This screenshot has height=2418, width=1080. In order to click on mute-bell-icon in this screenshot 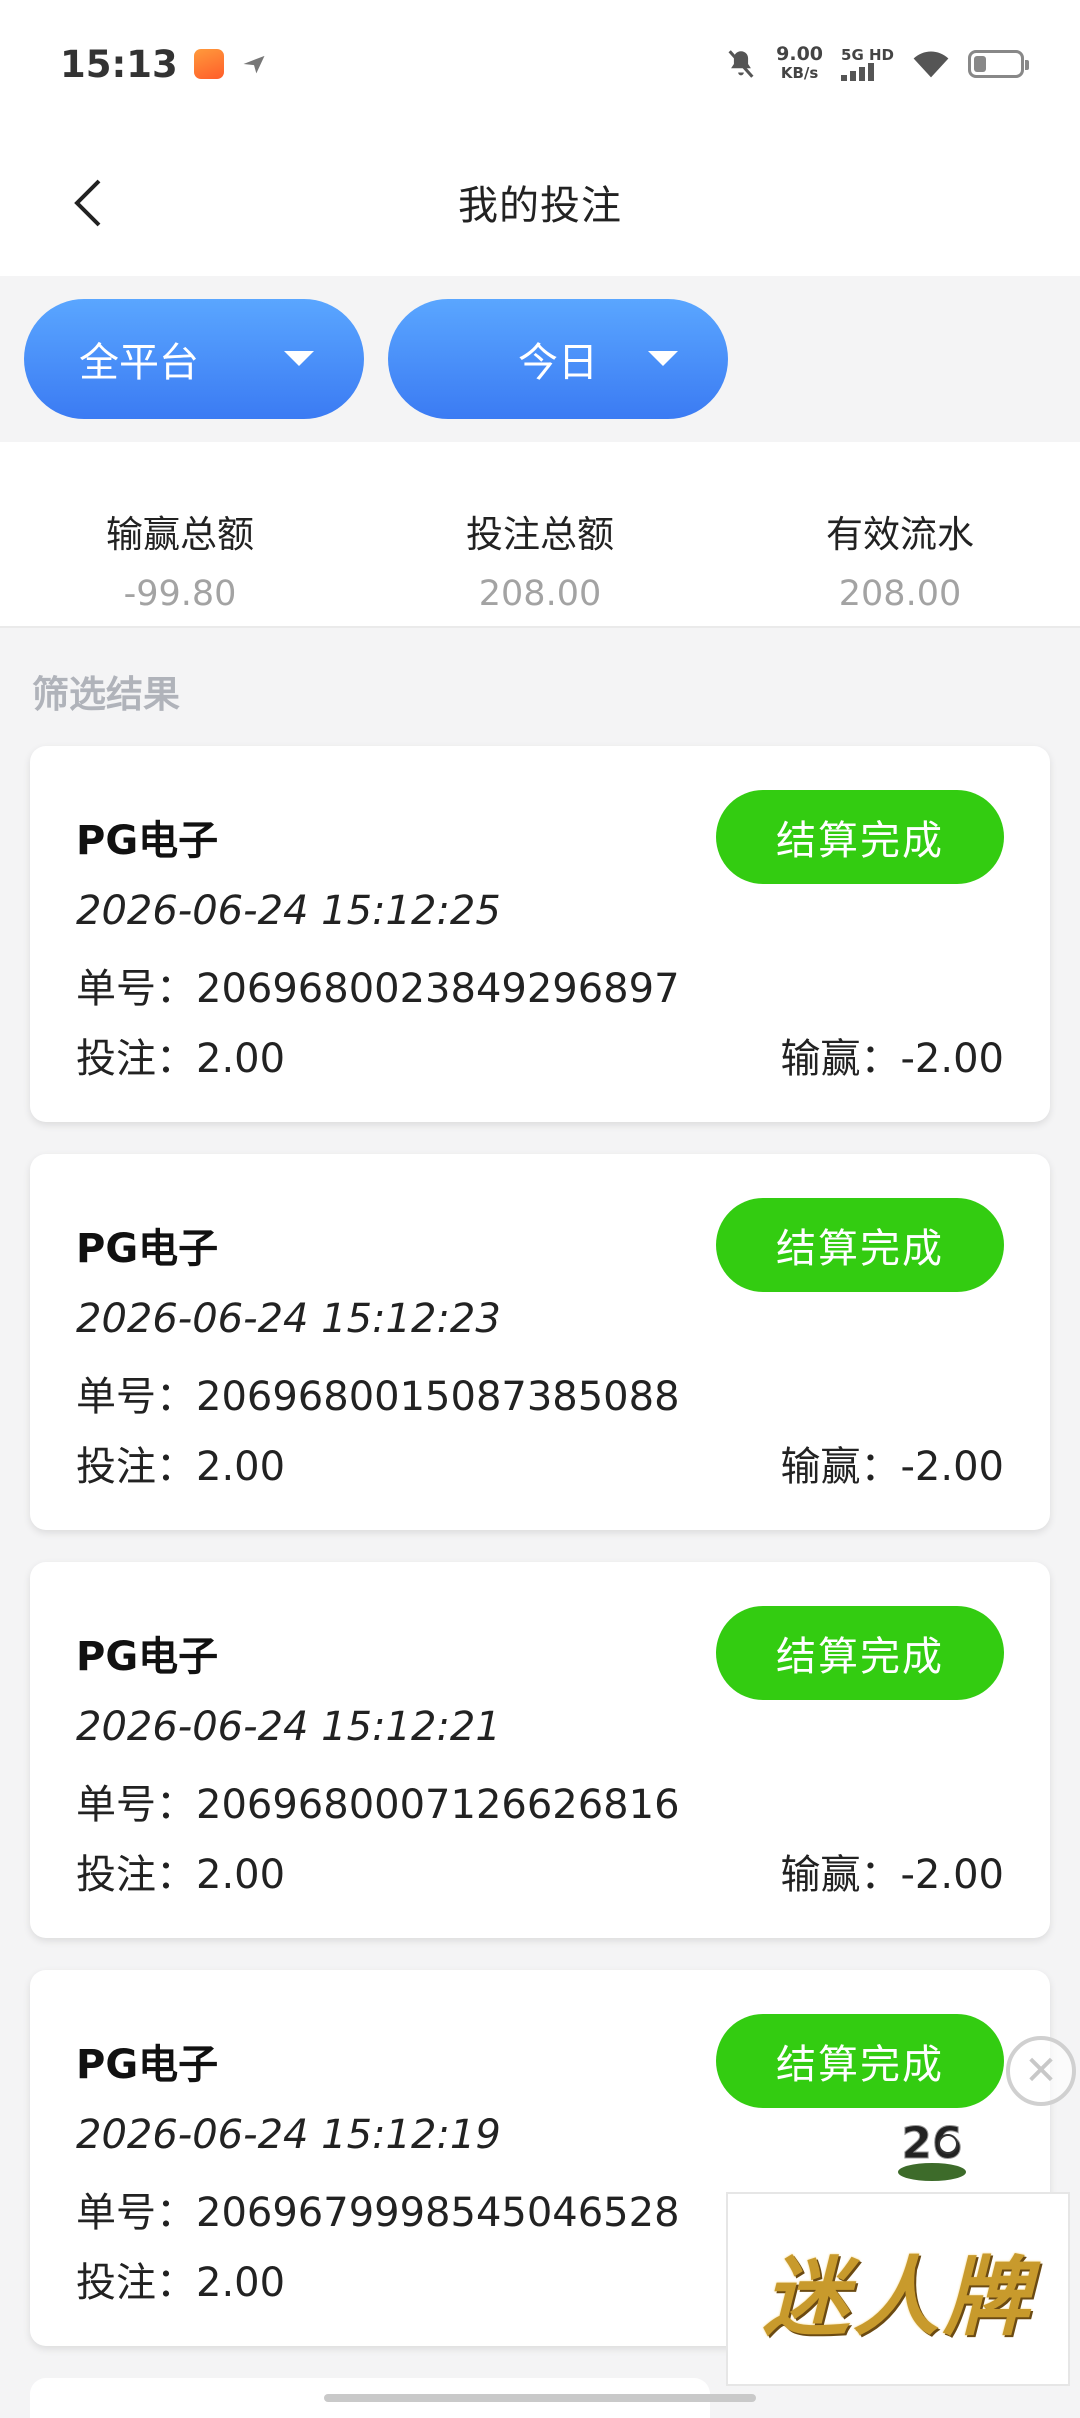, I will do `click(741, 64)`.